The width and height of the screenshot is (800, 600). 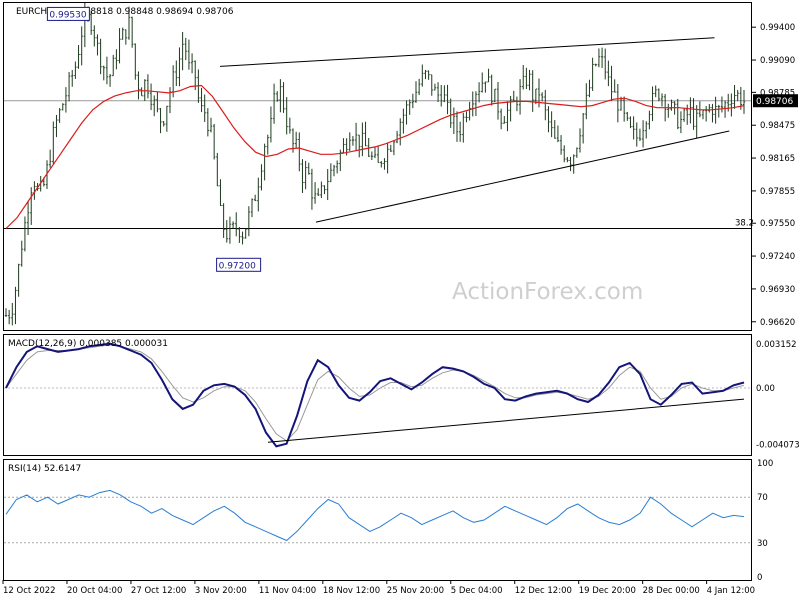 What do you see at coordinates (287, 591) in the screenshot?
I see `x-axis-label: 11 Nov 04:00` at bounding box center [287, 591].